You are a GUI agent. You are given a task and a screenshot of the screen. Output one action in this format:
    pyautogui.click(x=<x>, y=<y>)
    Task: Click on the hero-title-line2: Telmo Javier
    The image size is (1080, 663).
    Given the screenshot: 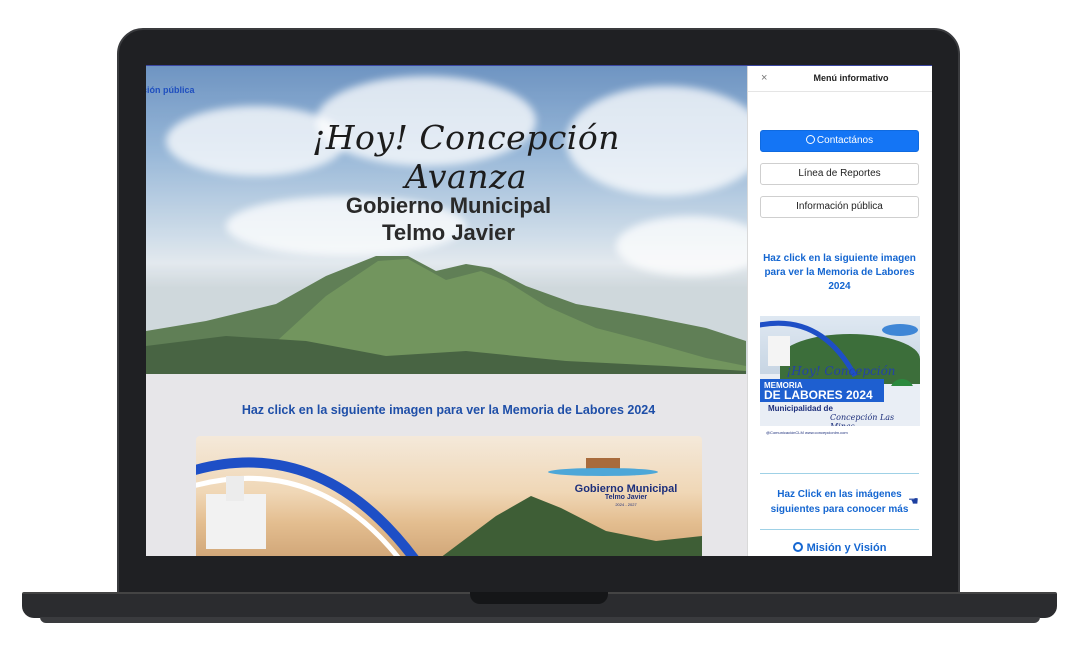 What is the action you would take?
    pyautogui.click(x=448, y=232)
    